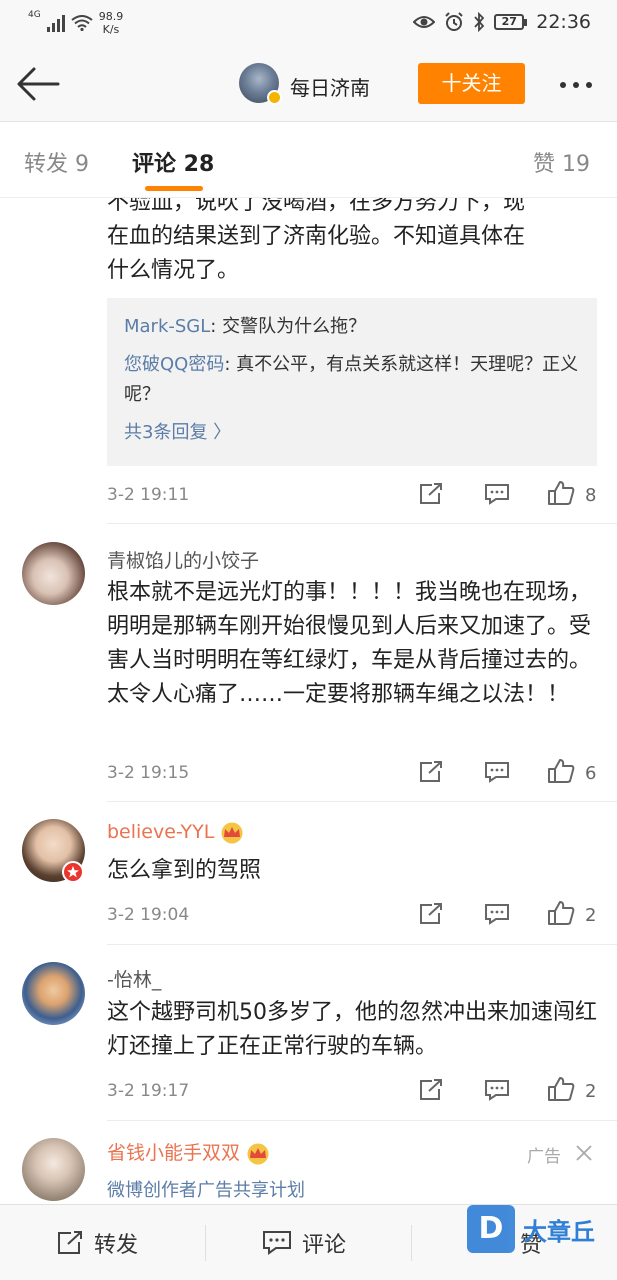 The height and width of the screenshot is (1280, 617). I want to click on comment-text: 这个越野司机50多岁了，他的忽然冲出来加速闯红灯还撞上了正在正常行驶的车辆。, so click(352, 1029).